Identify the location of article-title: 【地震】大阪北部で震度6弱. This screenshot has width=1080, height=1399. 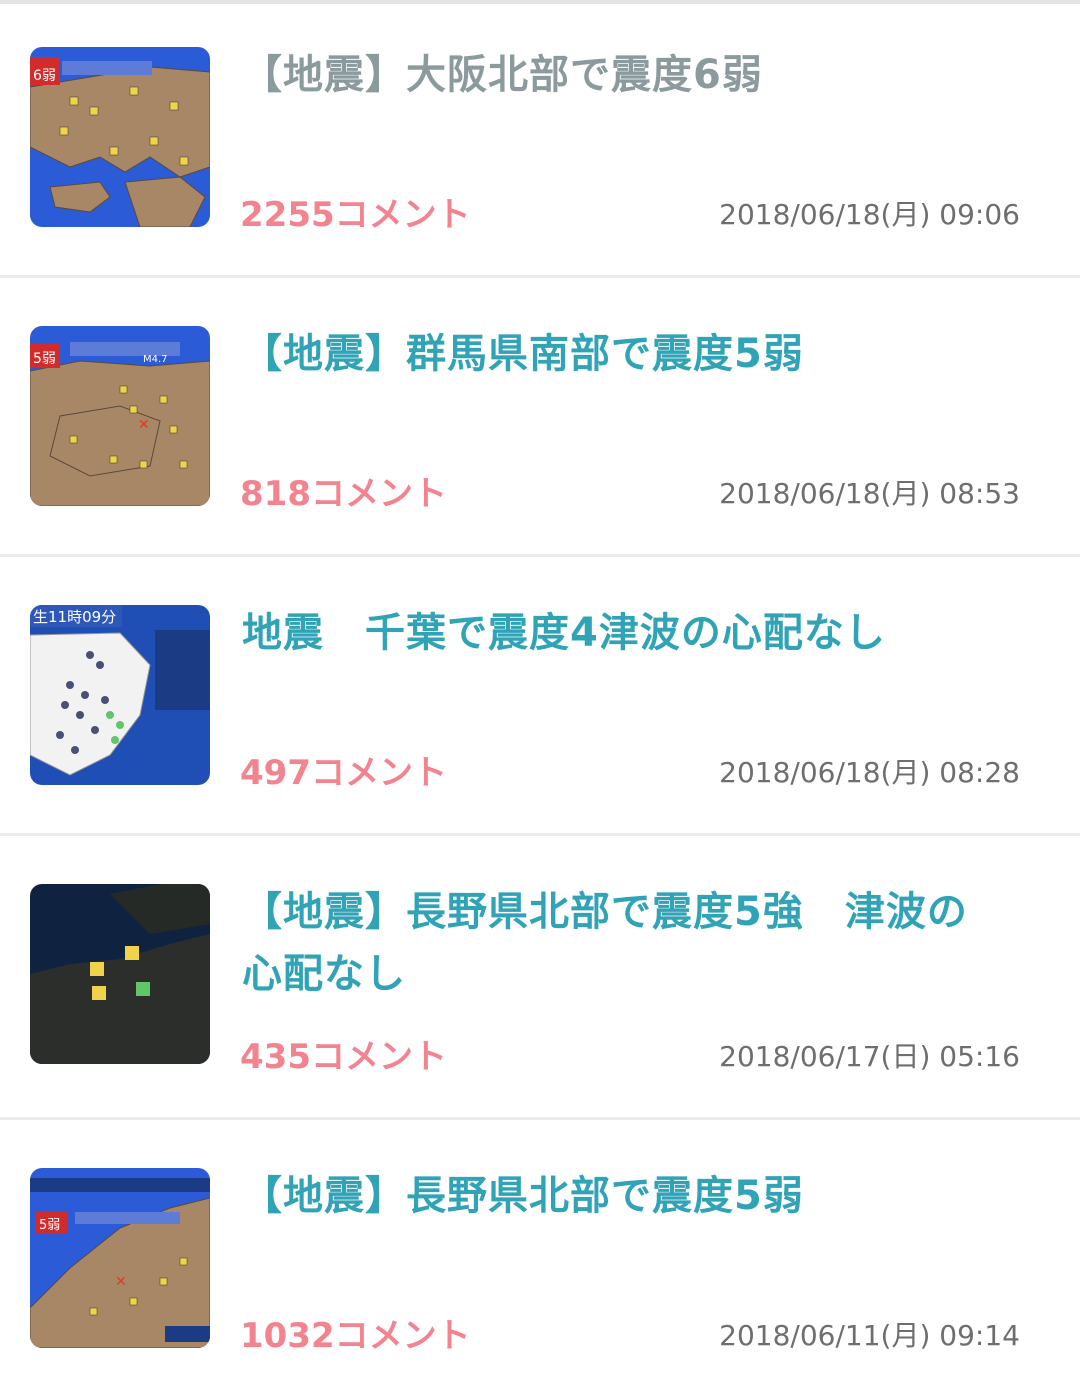
(642, 75).